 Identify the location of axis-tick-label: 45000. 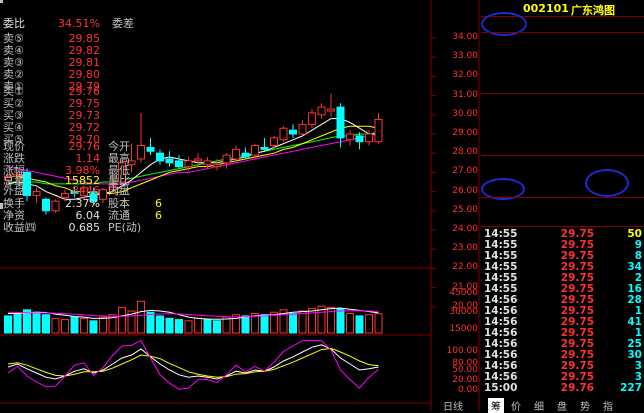
(463, 293).